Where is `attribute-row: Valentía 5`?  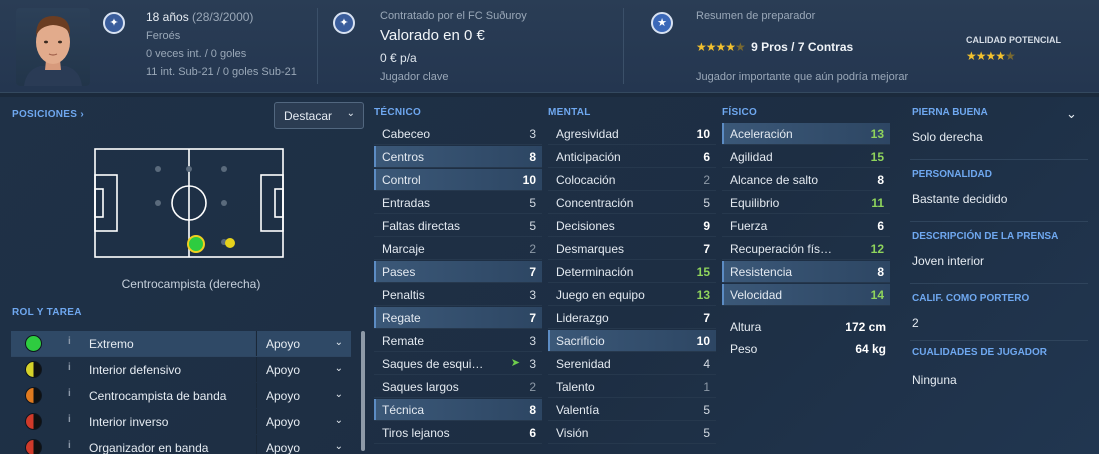 attribute-row: Valentía 5 is located at coordinates (632, 410).